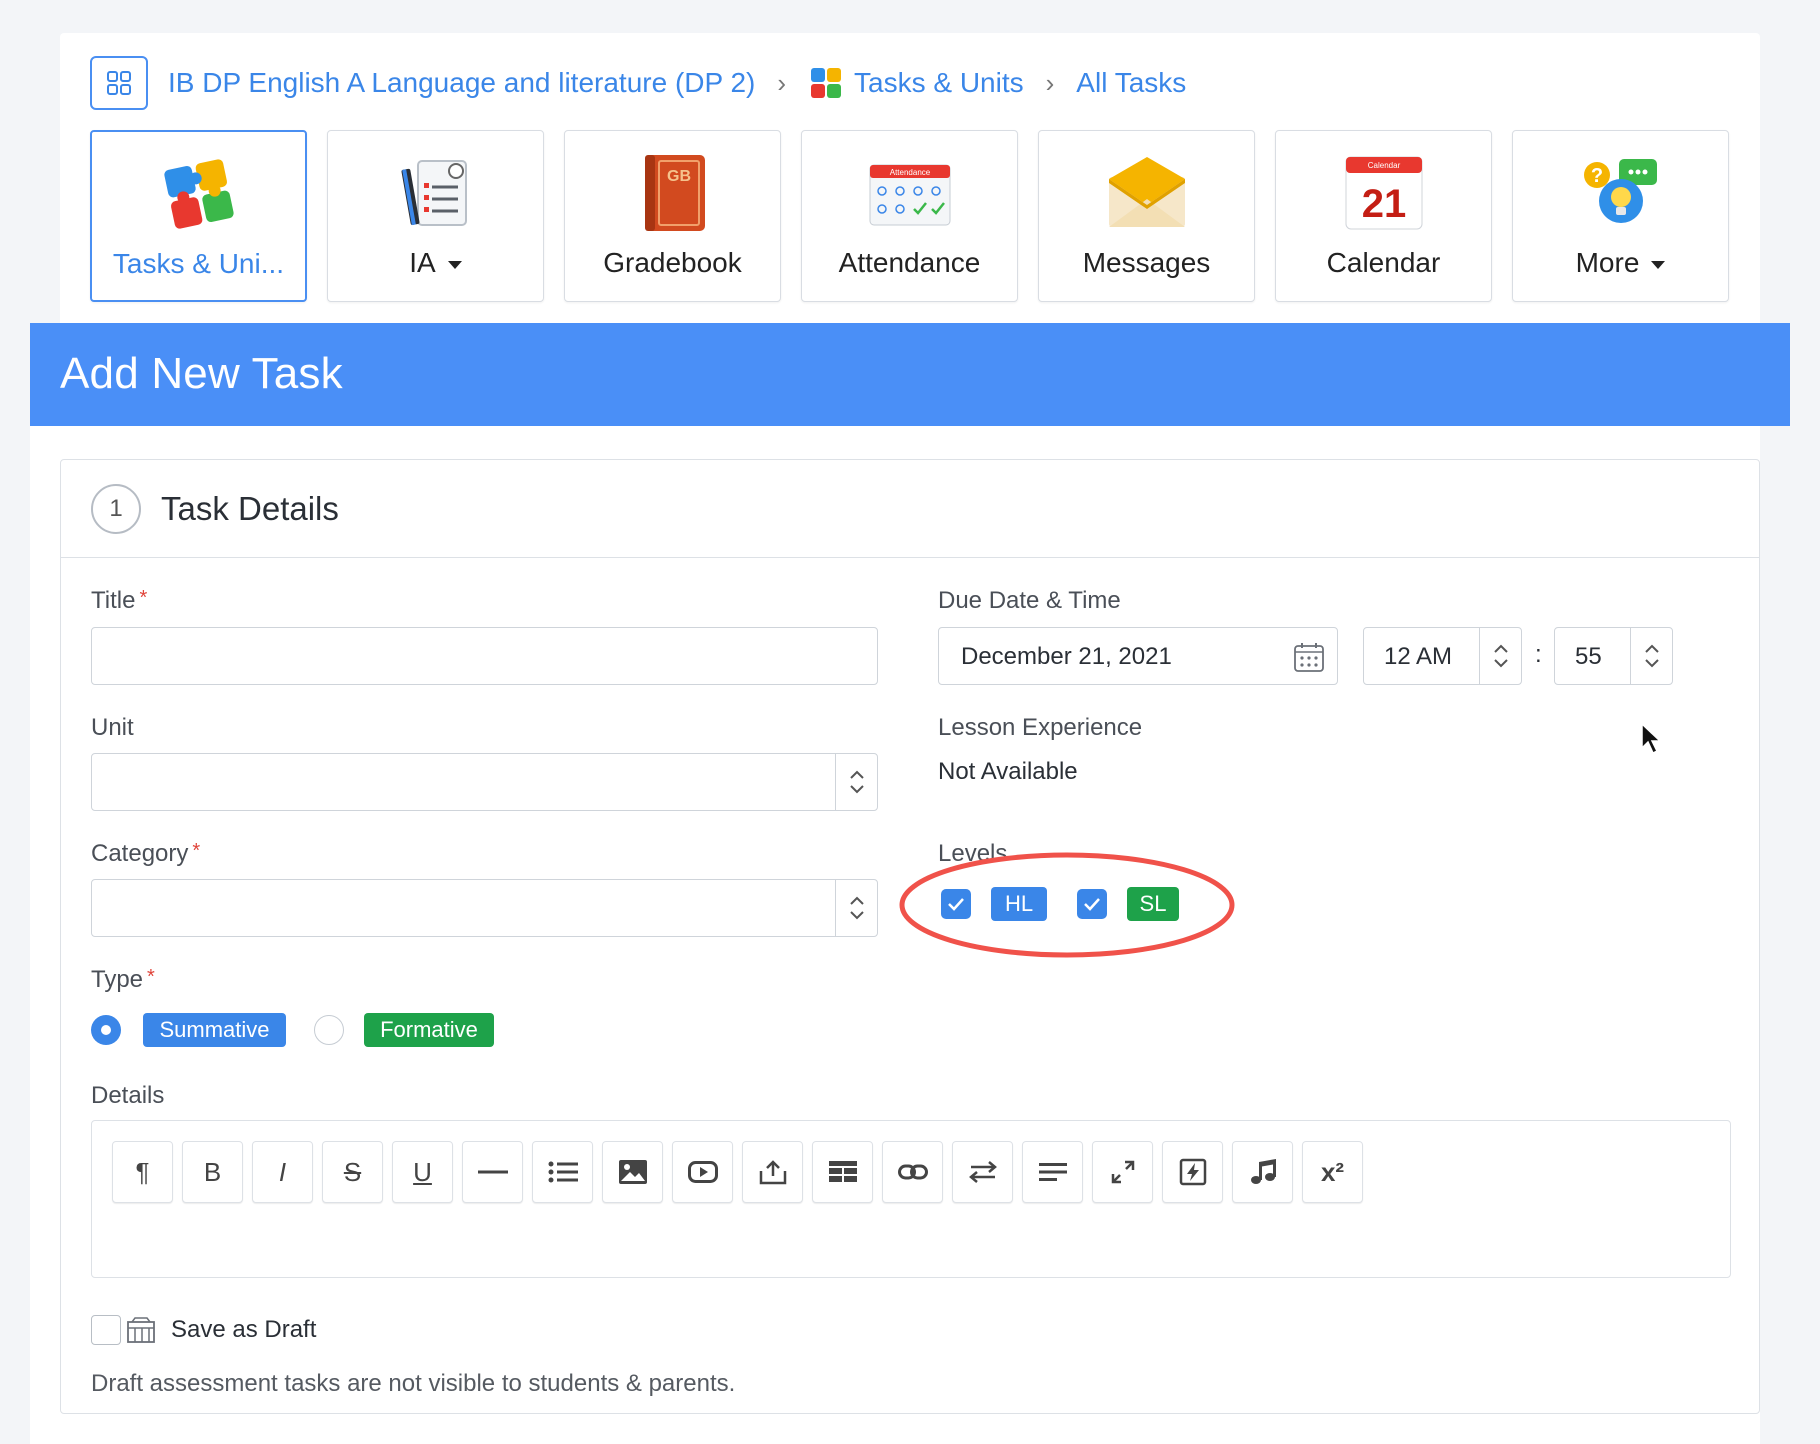 Image resolution: width=1820 pixels, height=1444 pixels. Describe the element at coordinates (1146, 262) in the screenshot. I see `tile-label: Messages` at that location.